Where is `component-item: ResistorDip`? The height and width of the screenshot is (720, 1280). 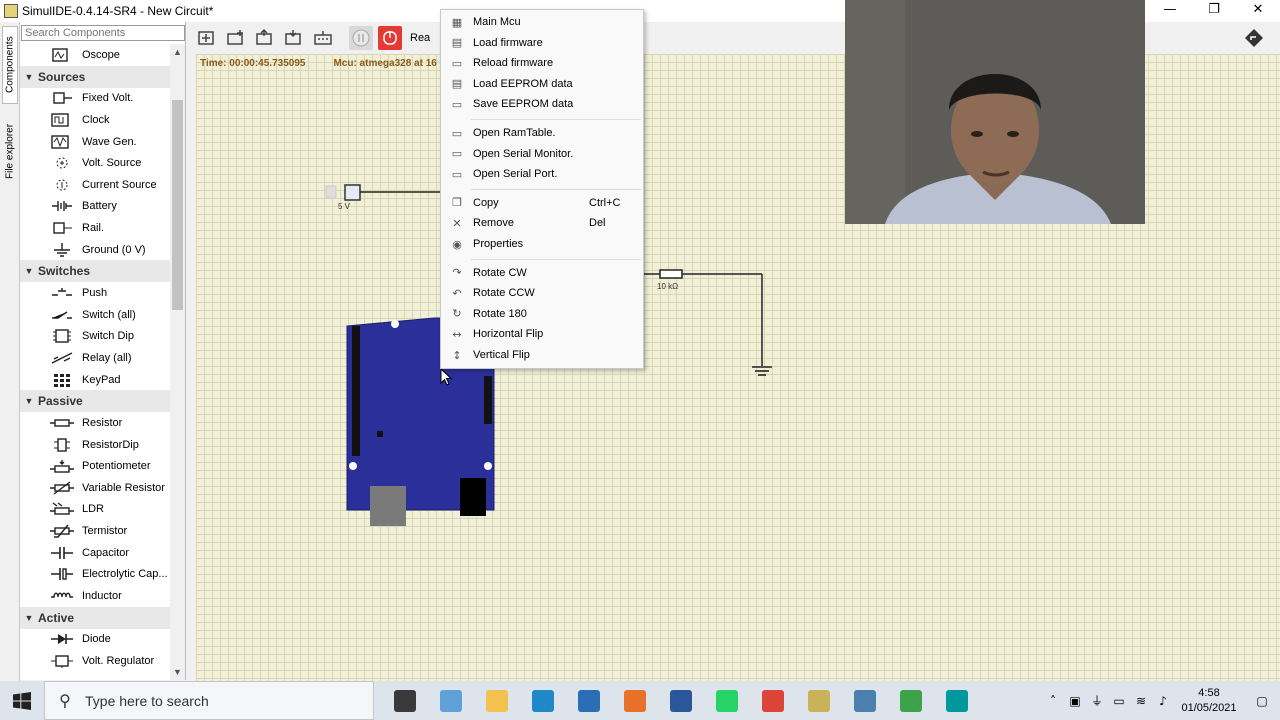 component-item: ResistorDip is located at coordinates (95, 445).